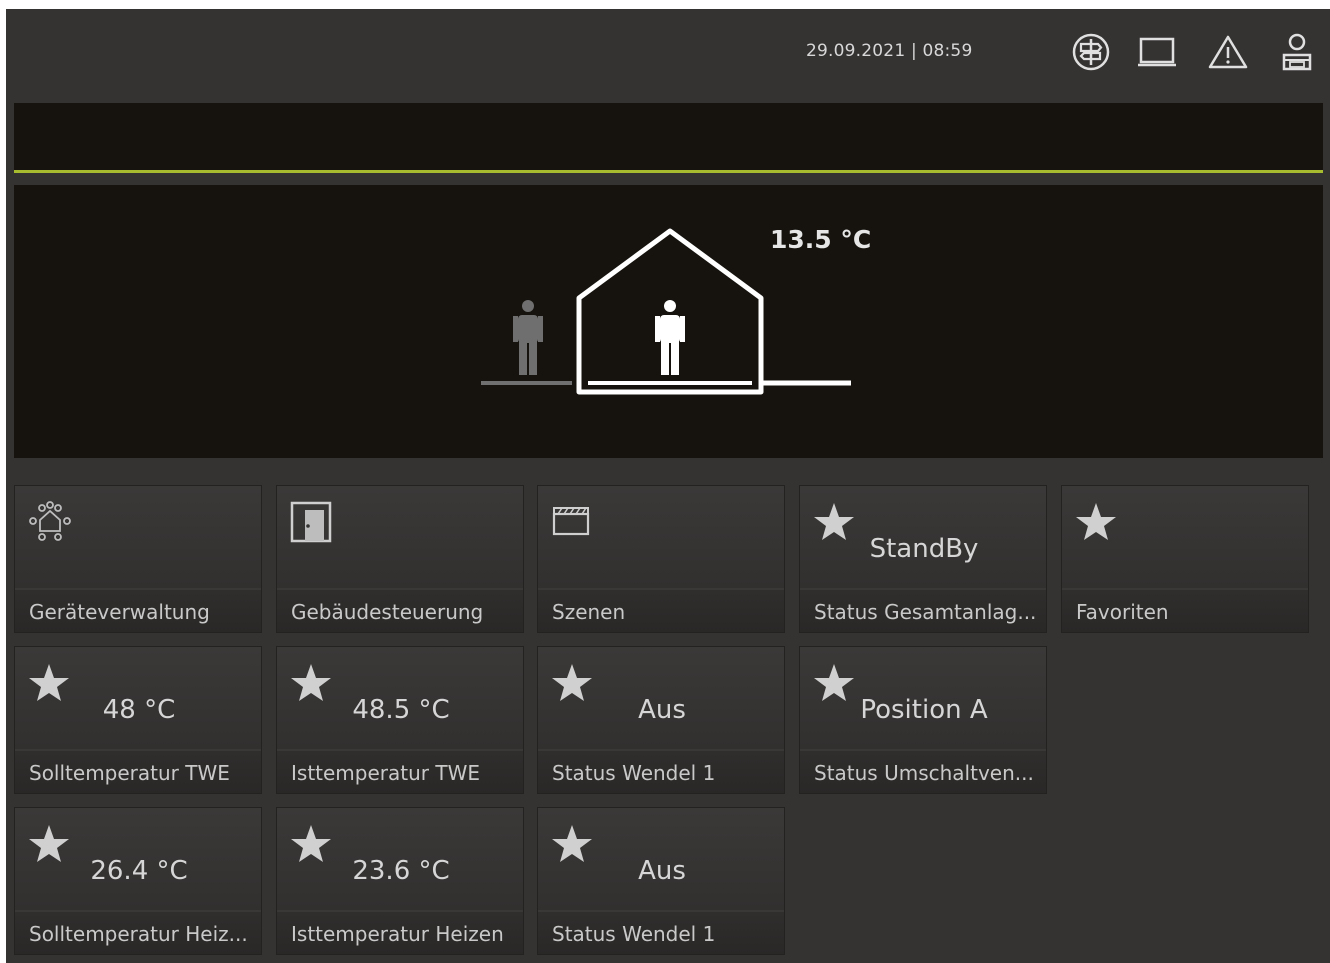  I want to click on date-time: 29.09.2021 | 08:59, so click(889, 51).